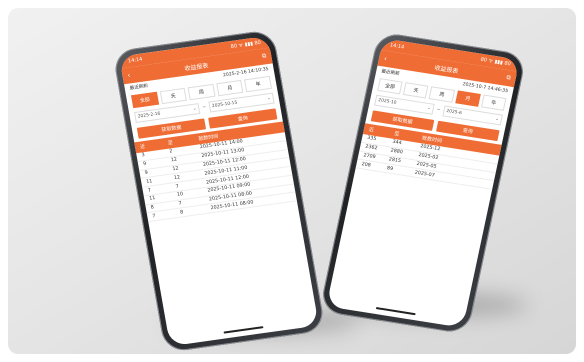  What do you see at coordinates (139, 87) in the screenshot?
I see `summary-label: 最近刷新` at bounding box center [139, 87].